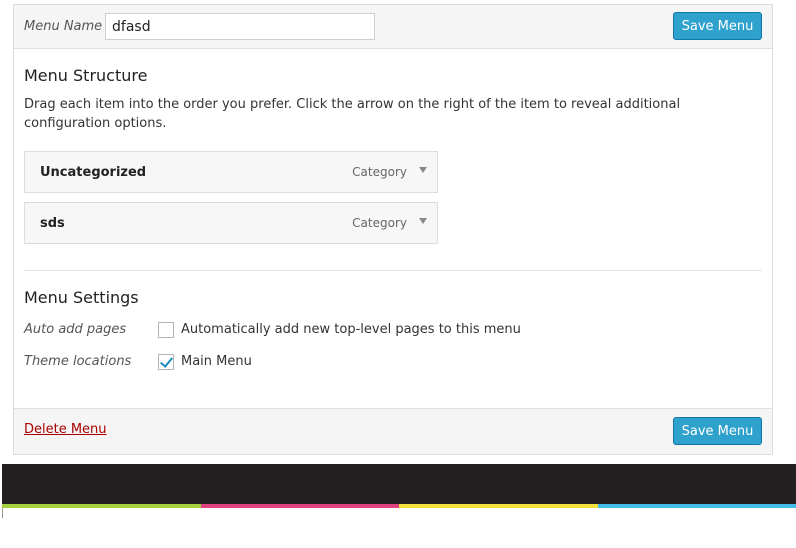 Image resolution: width=796 pixels, height=548 pixels. Describe the element at coordinates (101, 506) in the screenshot. I see `stripe-green` at that location.